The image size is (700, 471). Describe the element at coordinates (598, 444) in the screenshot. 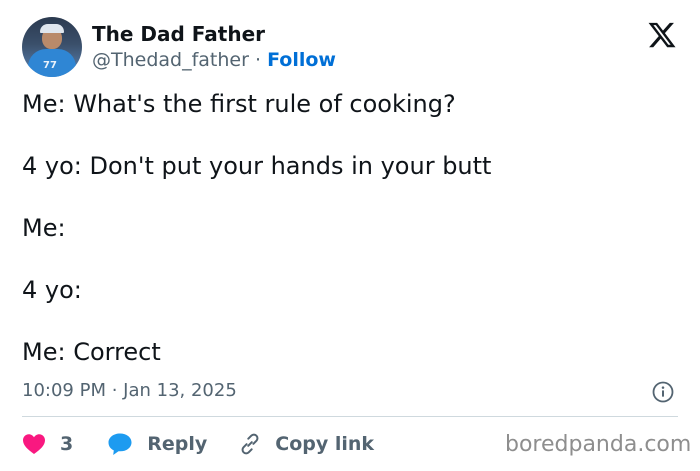

I see `watermark: boredpanda.com` at that location.